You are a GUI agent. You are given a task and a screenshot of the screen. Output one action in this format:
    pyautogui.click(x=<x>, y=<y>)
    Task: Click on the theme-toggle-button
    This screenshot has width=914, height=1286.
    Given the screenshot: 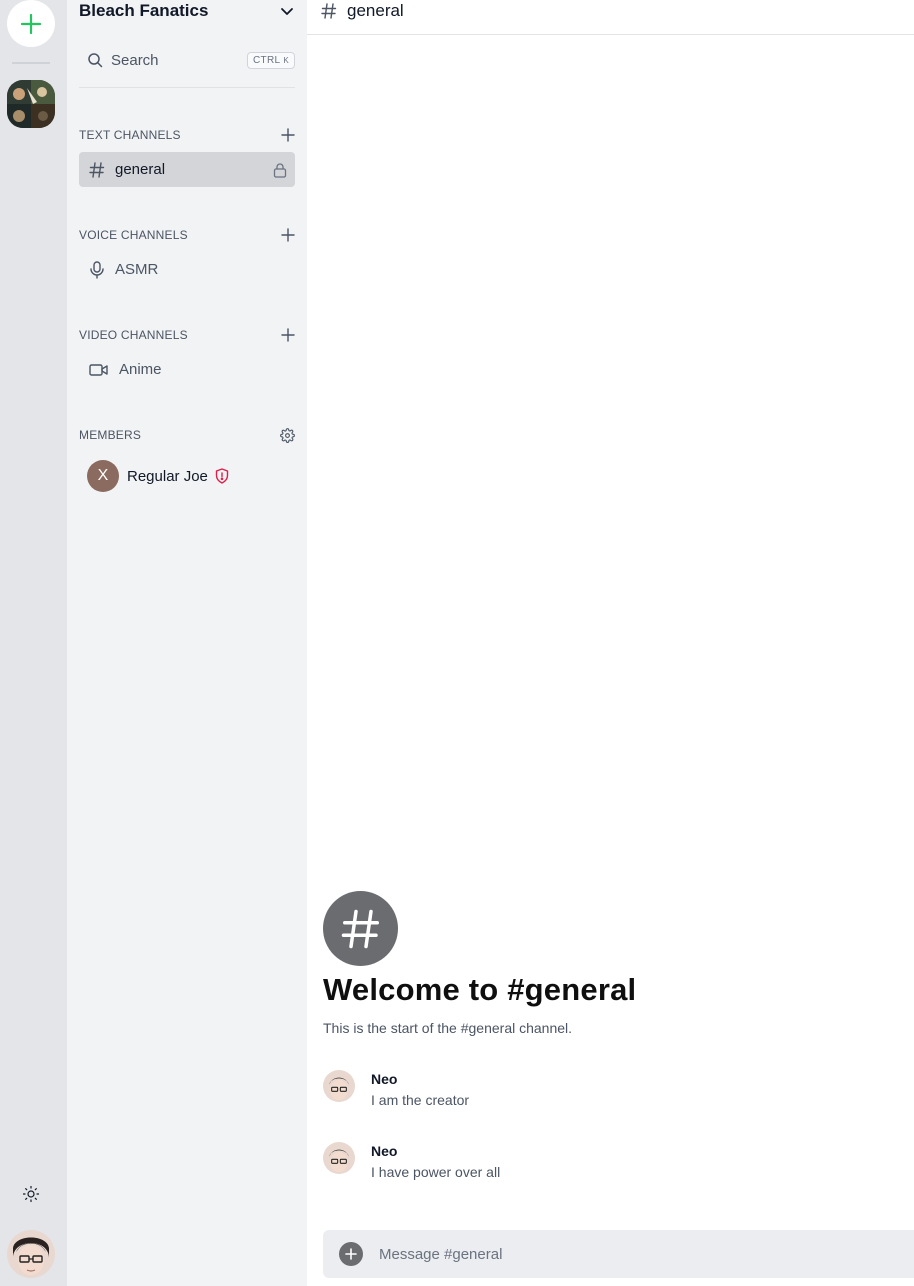 What is the action you would take?
    pyautogui.click(x=31, y=1194)
    